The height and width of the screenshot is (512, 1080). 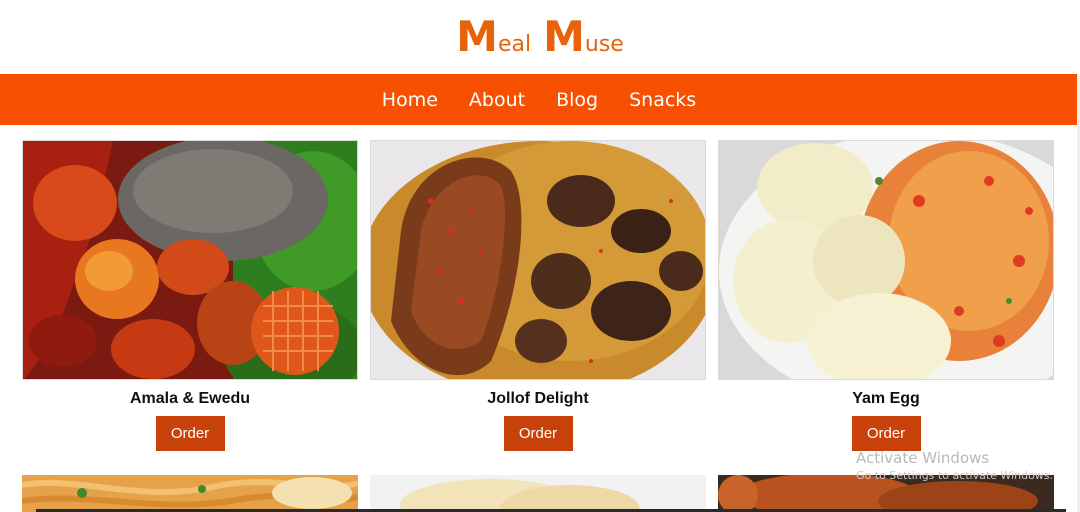 I want to click on nav-about: About, so click(x=497, y=100).